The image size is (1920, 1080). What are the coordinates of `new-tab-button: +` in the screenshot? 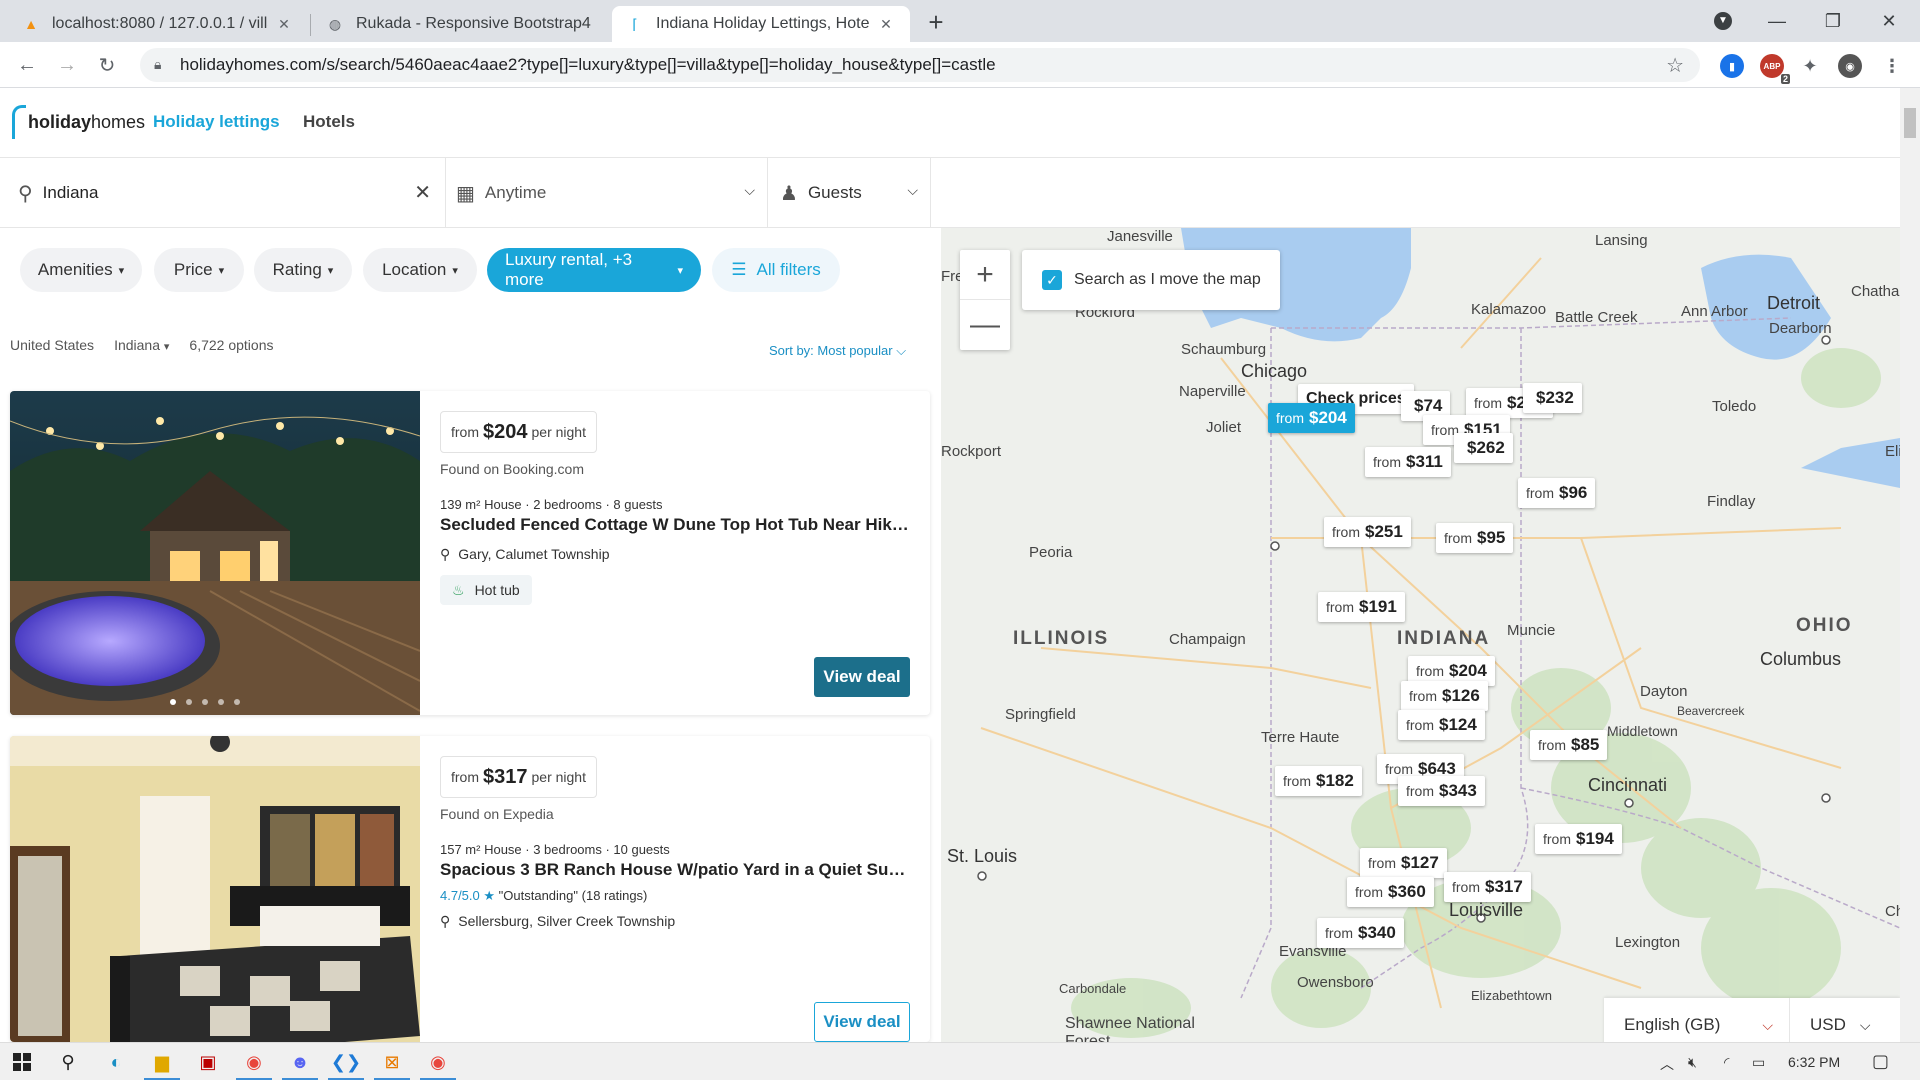 It's located at (936, 22).